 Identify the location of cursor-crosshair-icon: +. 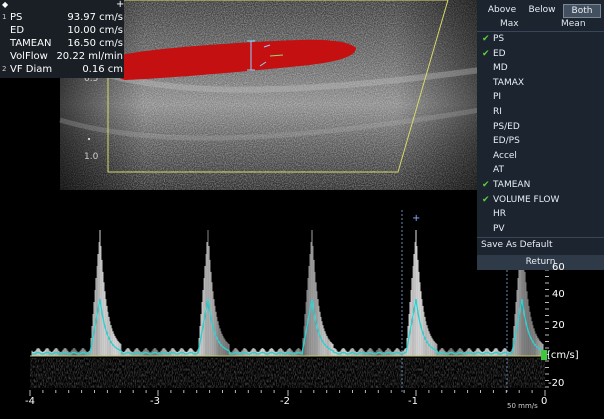
(416, 218).